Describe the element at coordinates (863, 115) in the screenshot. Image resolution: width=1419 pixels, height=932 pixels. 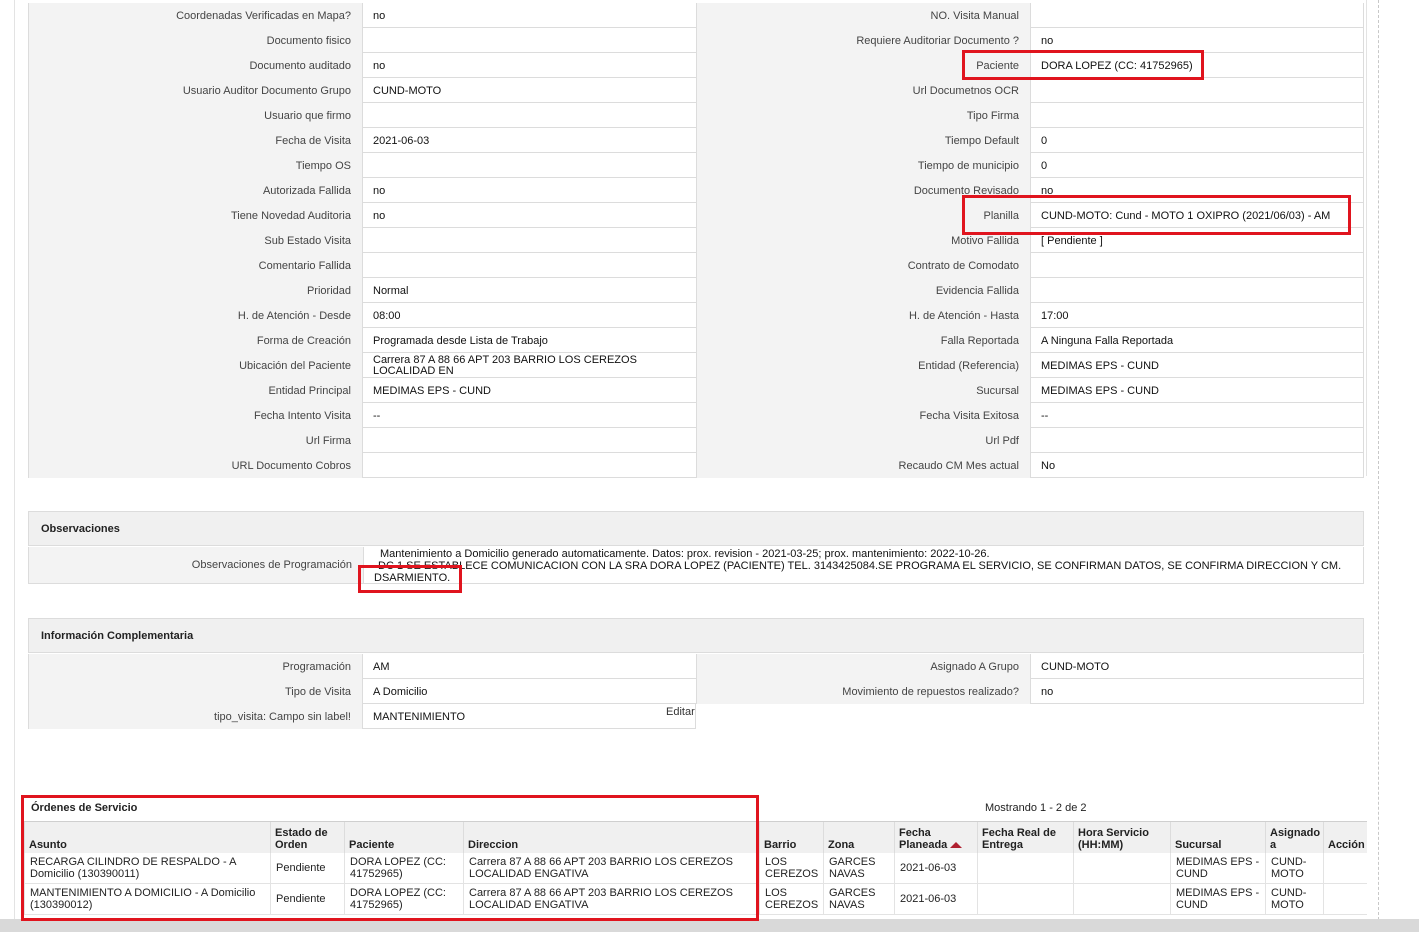
I see `detail-label: Tipo Firma` at that location.